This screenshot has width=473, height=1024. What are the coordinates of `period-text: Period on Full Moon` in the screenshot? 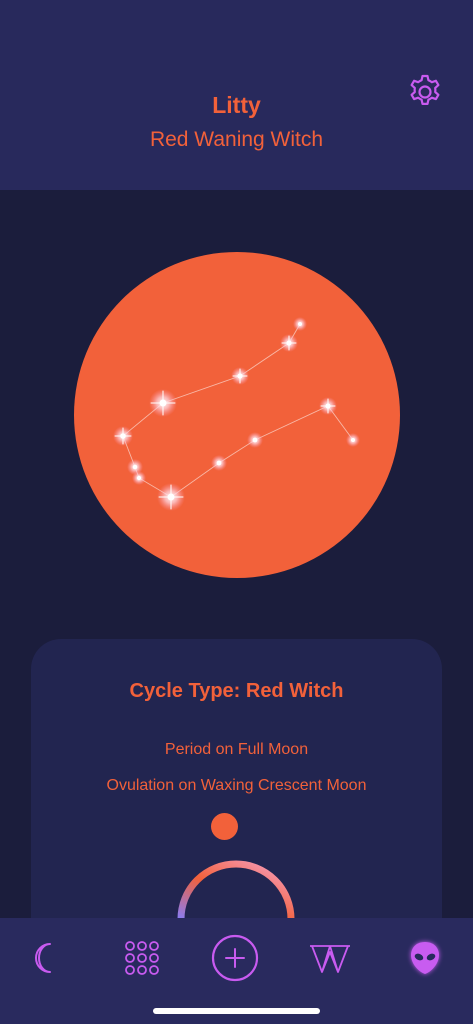 It's located at (236, 749).